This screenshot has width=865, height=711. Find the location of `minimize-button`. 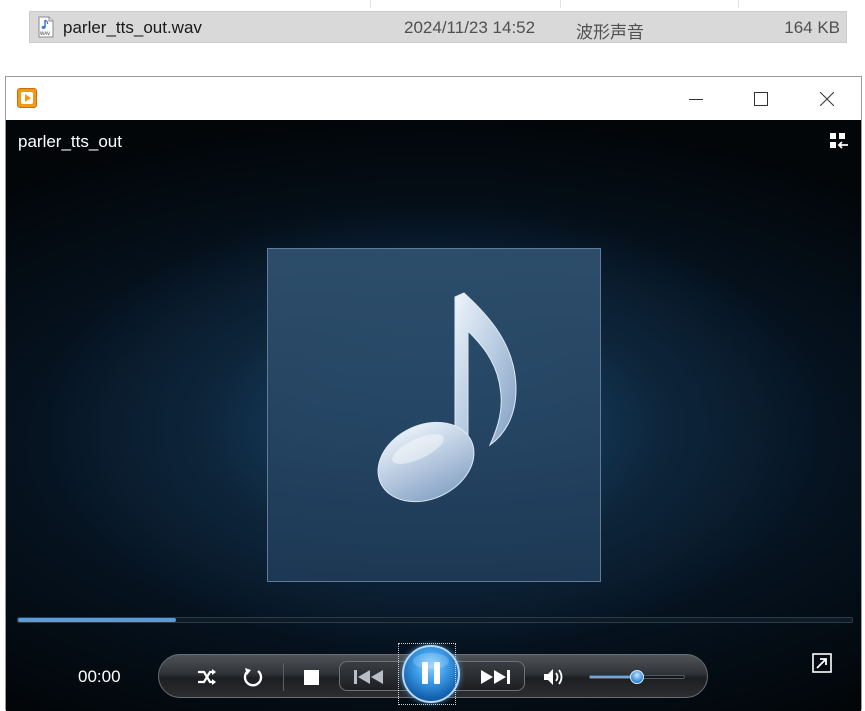

minimize-button is located at coordinates (696, 98).